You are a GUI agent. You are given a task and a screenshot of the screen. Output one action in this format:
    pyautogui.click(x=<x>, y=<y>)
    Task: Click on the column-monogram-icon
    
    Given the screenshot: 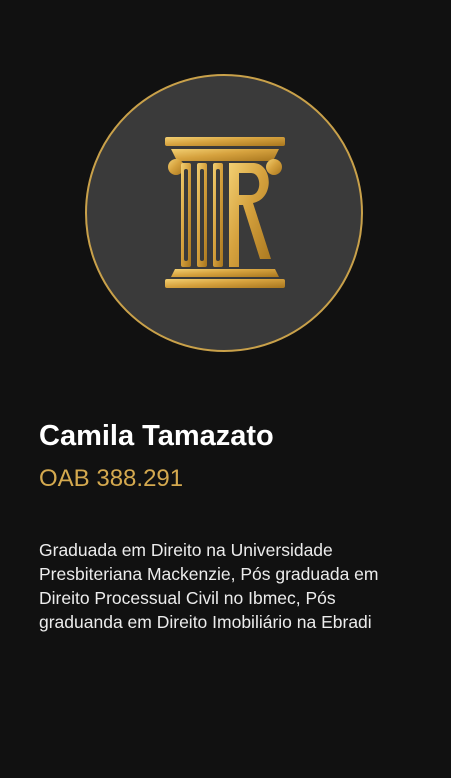 What is the action you would take?
    pyautogui.click(x=225, y=212)
    